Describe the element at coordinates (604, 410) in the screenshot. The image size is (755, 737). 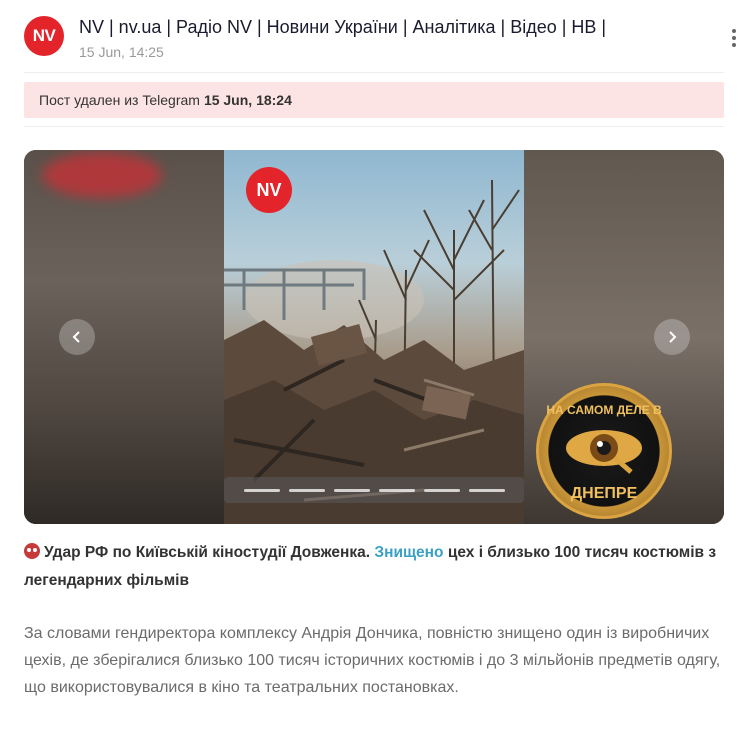
I see `svg-text: НА САМОМ ДЕЛЕ В` at that location.